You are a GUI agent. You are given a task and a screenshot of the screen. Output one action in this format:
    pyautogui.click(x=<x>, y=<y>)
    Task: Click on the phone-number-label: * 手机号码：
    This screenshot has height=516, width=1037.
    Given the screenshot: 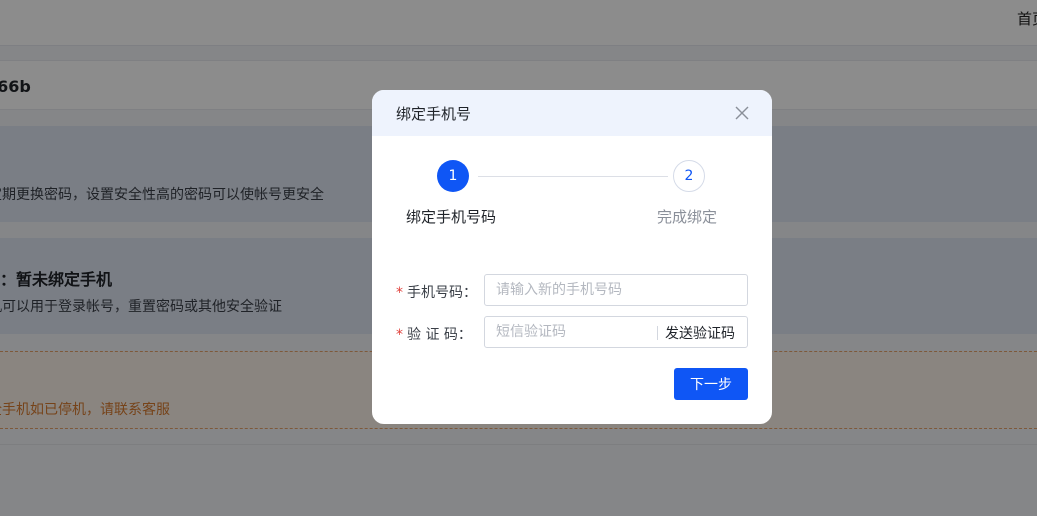 What is the action you would take?
    pyautogui.click(x=436, y=292)
    